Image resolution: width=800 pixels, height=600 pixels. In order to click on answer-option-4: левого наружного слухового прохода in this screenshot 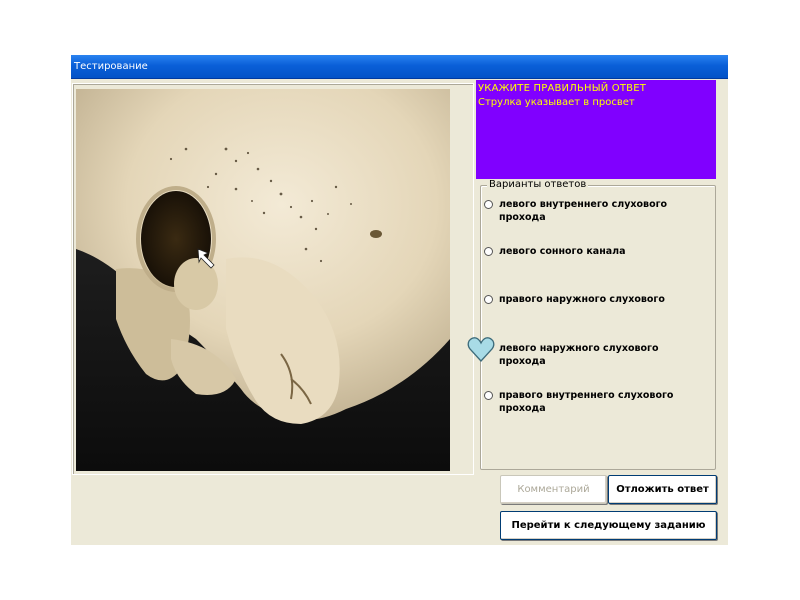, I will do `click(591, 355)`.